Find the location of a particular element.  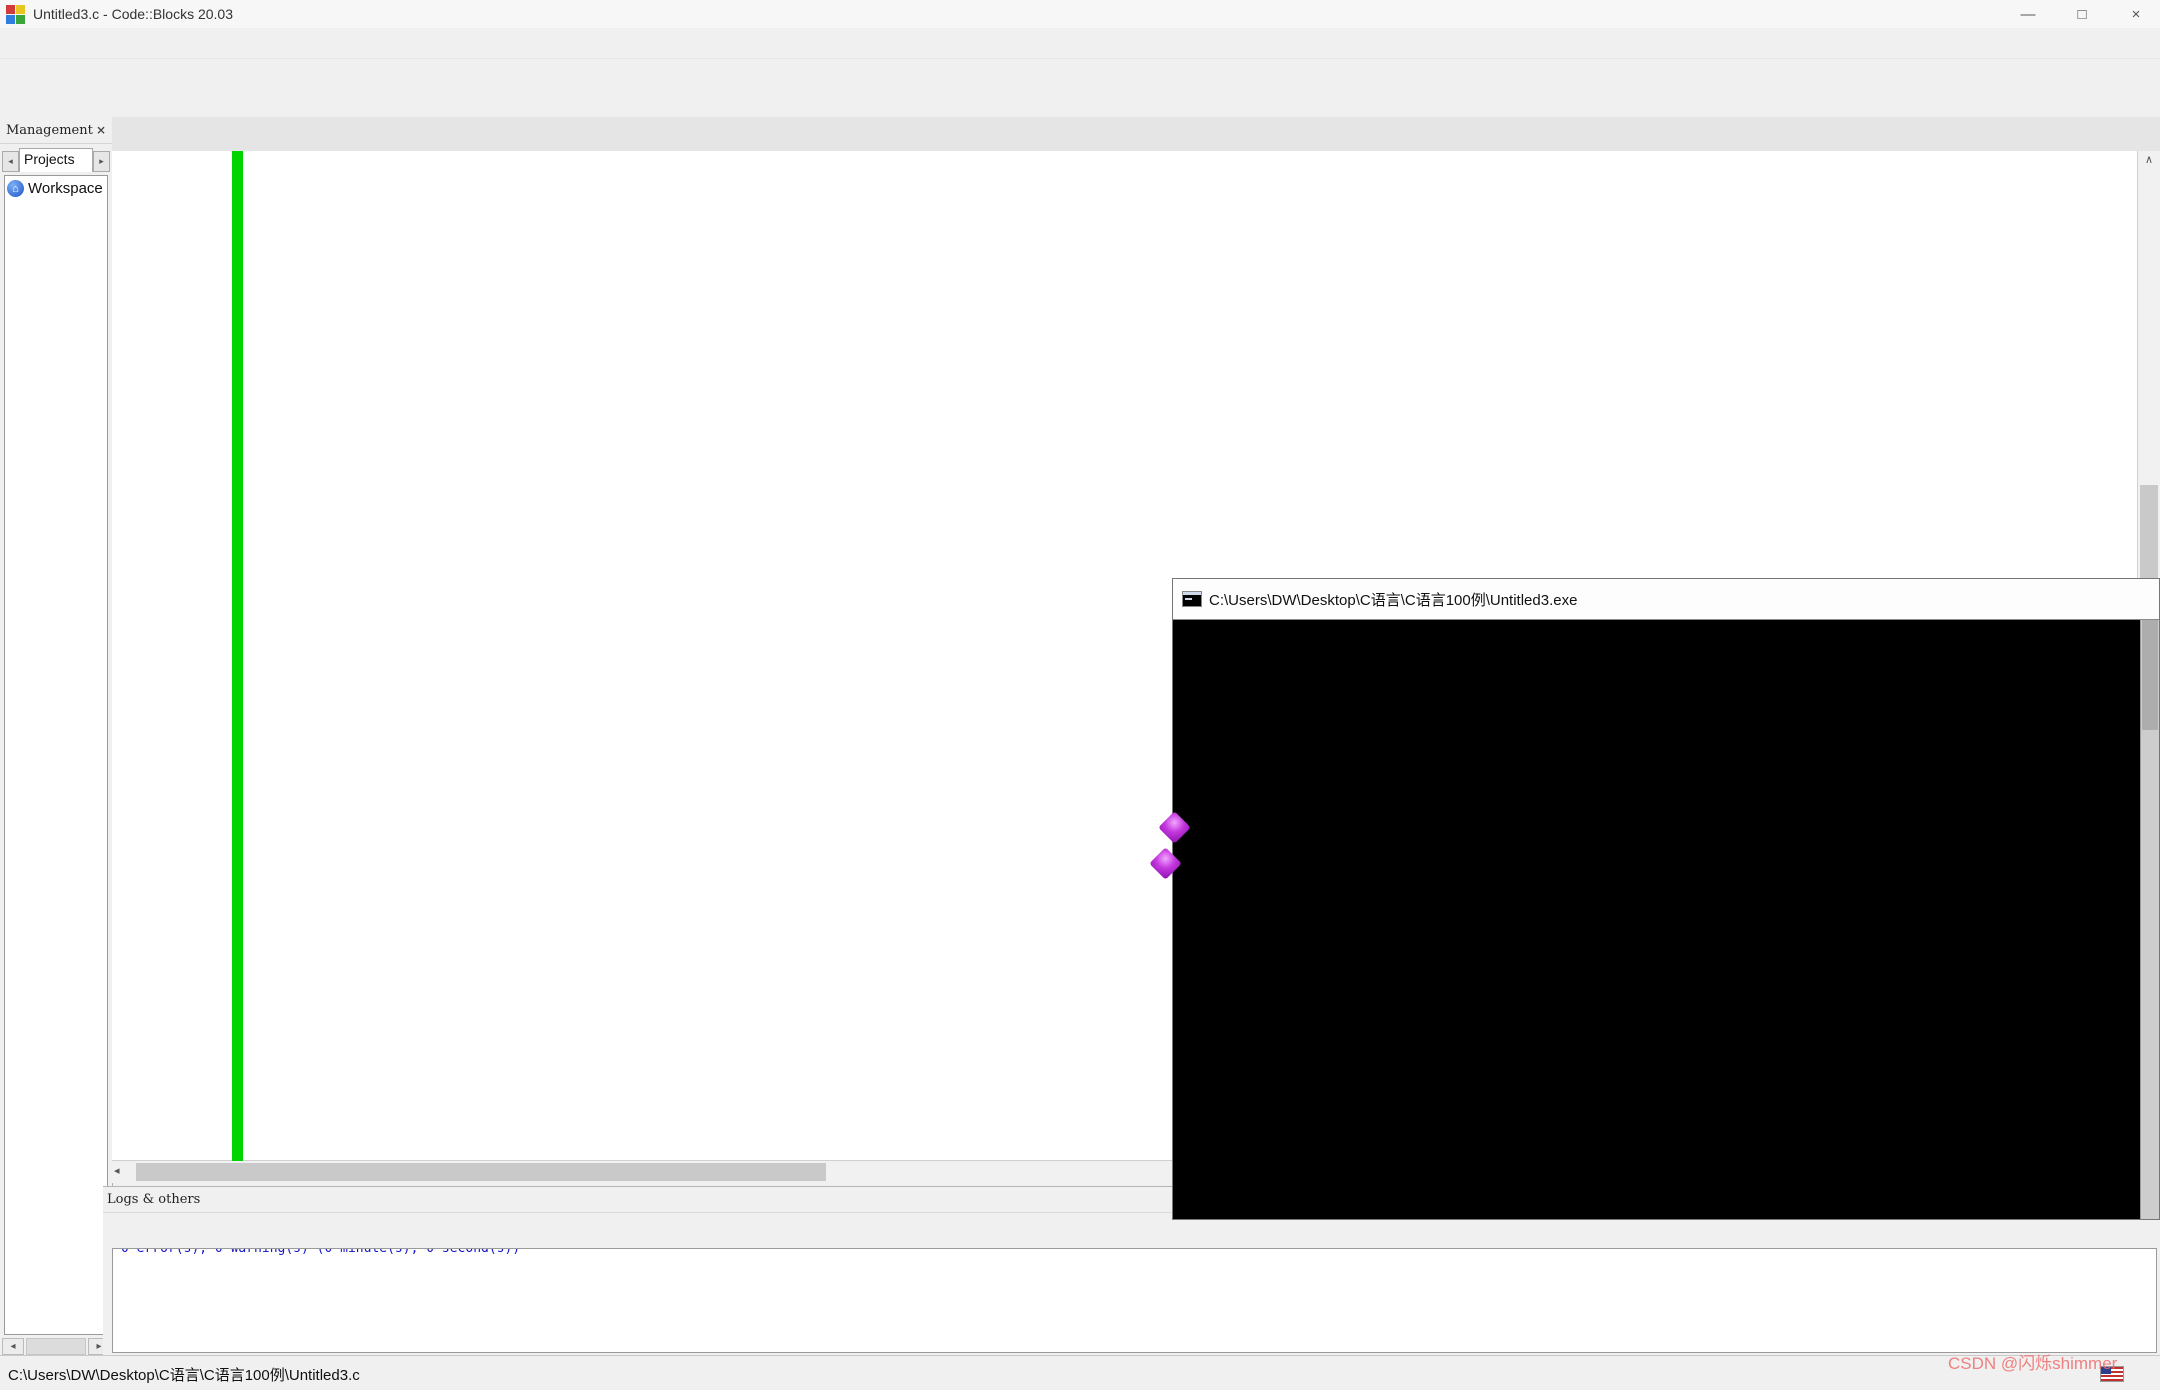

workspace-label: Workspace is located at coordinates (65, 188).